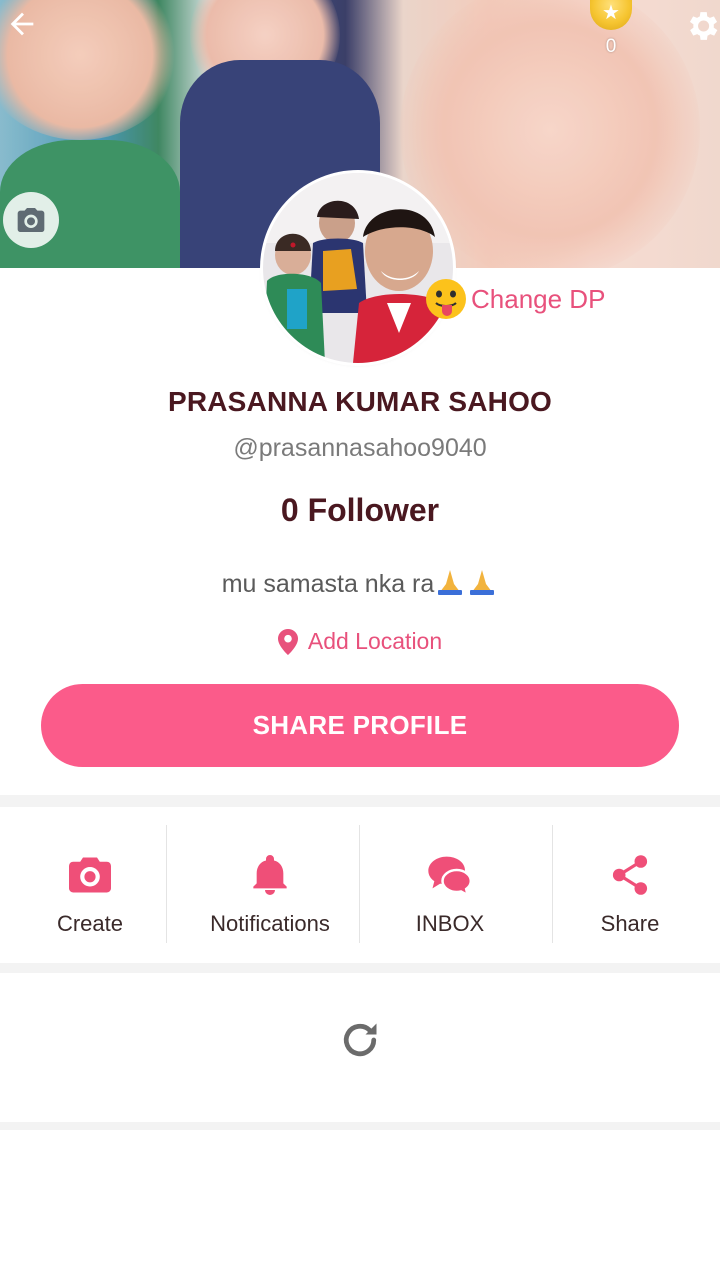  What do you see at coordinates (360, 510) in the screenshot?
I see `follower-count: 0 Follower` at bounding box center [360, 510].